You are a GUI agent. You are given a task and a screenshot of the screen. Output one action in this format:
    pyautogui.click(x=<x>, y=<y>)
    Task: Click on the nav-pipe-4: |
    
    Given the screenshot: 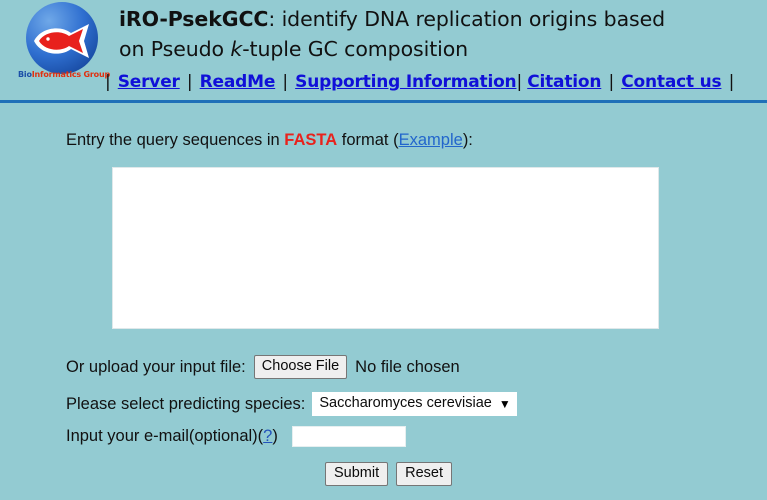 What is the action you would take?
    pyautogui.click(x=611, y=82)
    